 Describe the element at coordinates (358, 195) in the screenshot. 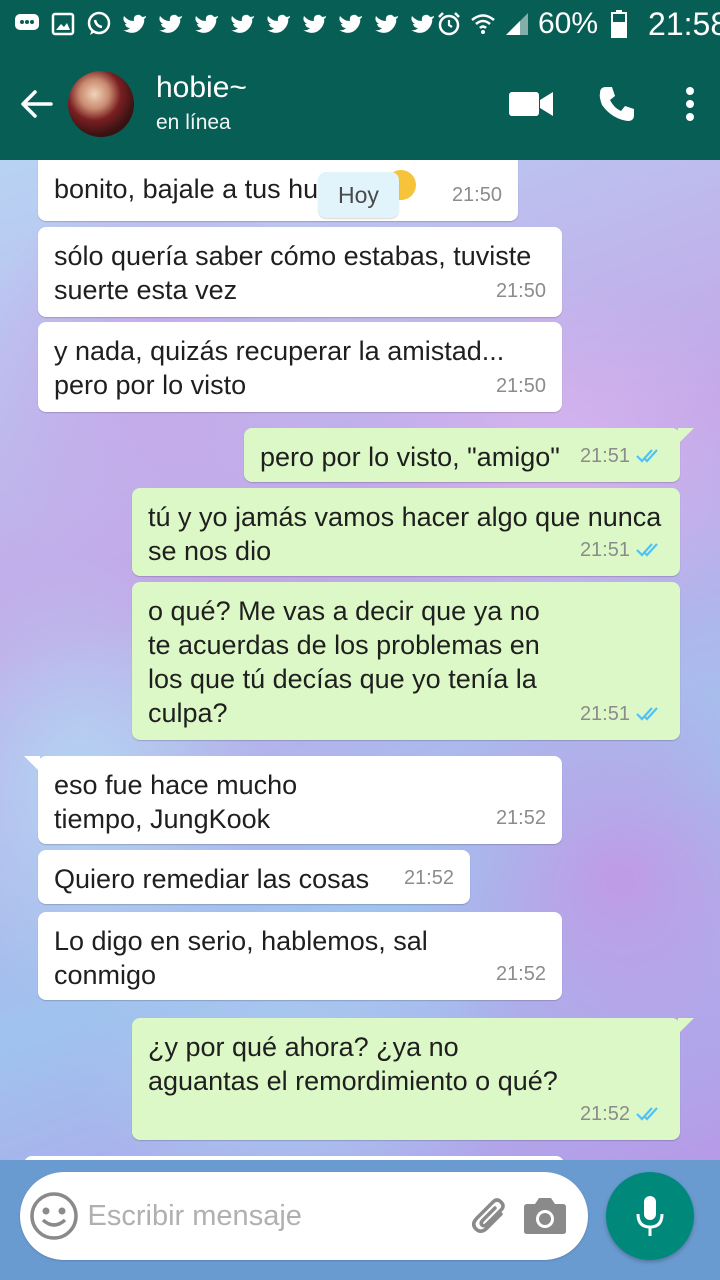

I see `date-chip: Hoy` at that location.